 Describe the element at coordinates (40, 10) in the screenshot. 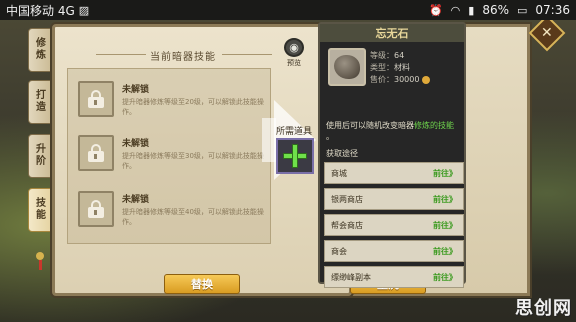

I see `carrier-label: 中国移动 4G` at that location.